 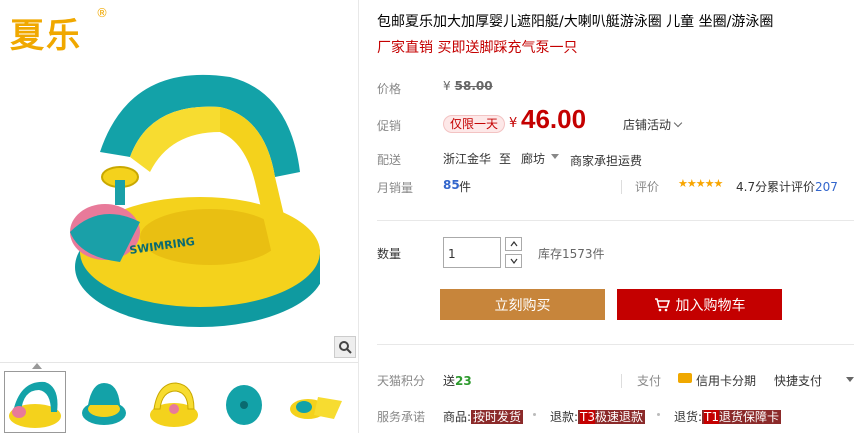 What do you see at coordinates (472, 252) in the screenshot?
I see `quantity-input: 1` at bounding box center [472, 252].